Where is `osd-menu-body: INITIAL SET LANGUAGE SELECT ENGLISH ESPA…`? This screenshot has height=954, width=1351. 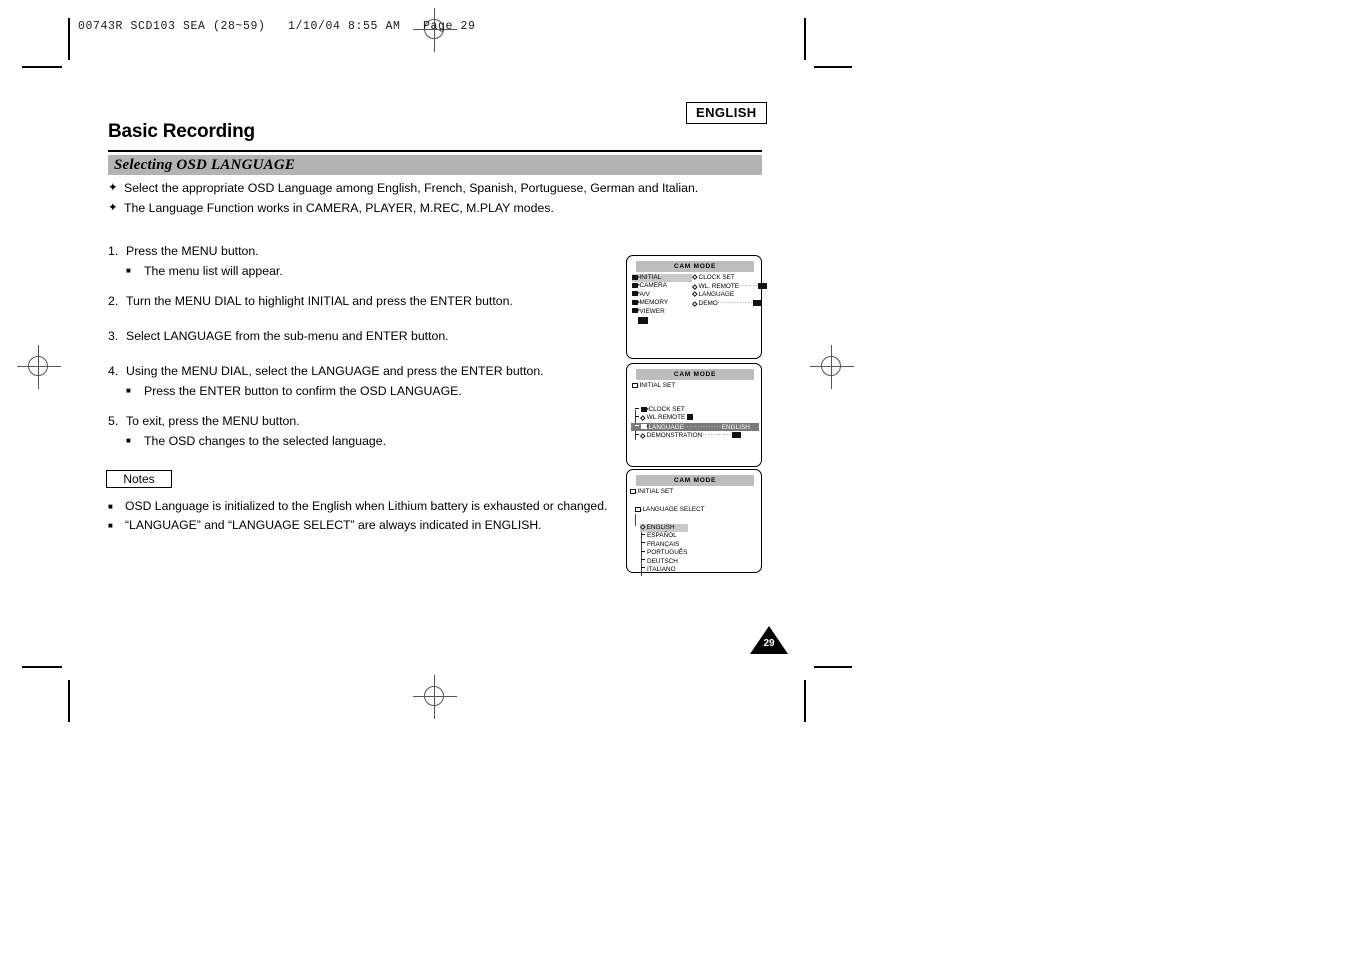 osd-menu-body: INITIAL SET LANGUAGE SELECT ENGLISH ESPA… is located at coordinates (694, 532).